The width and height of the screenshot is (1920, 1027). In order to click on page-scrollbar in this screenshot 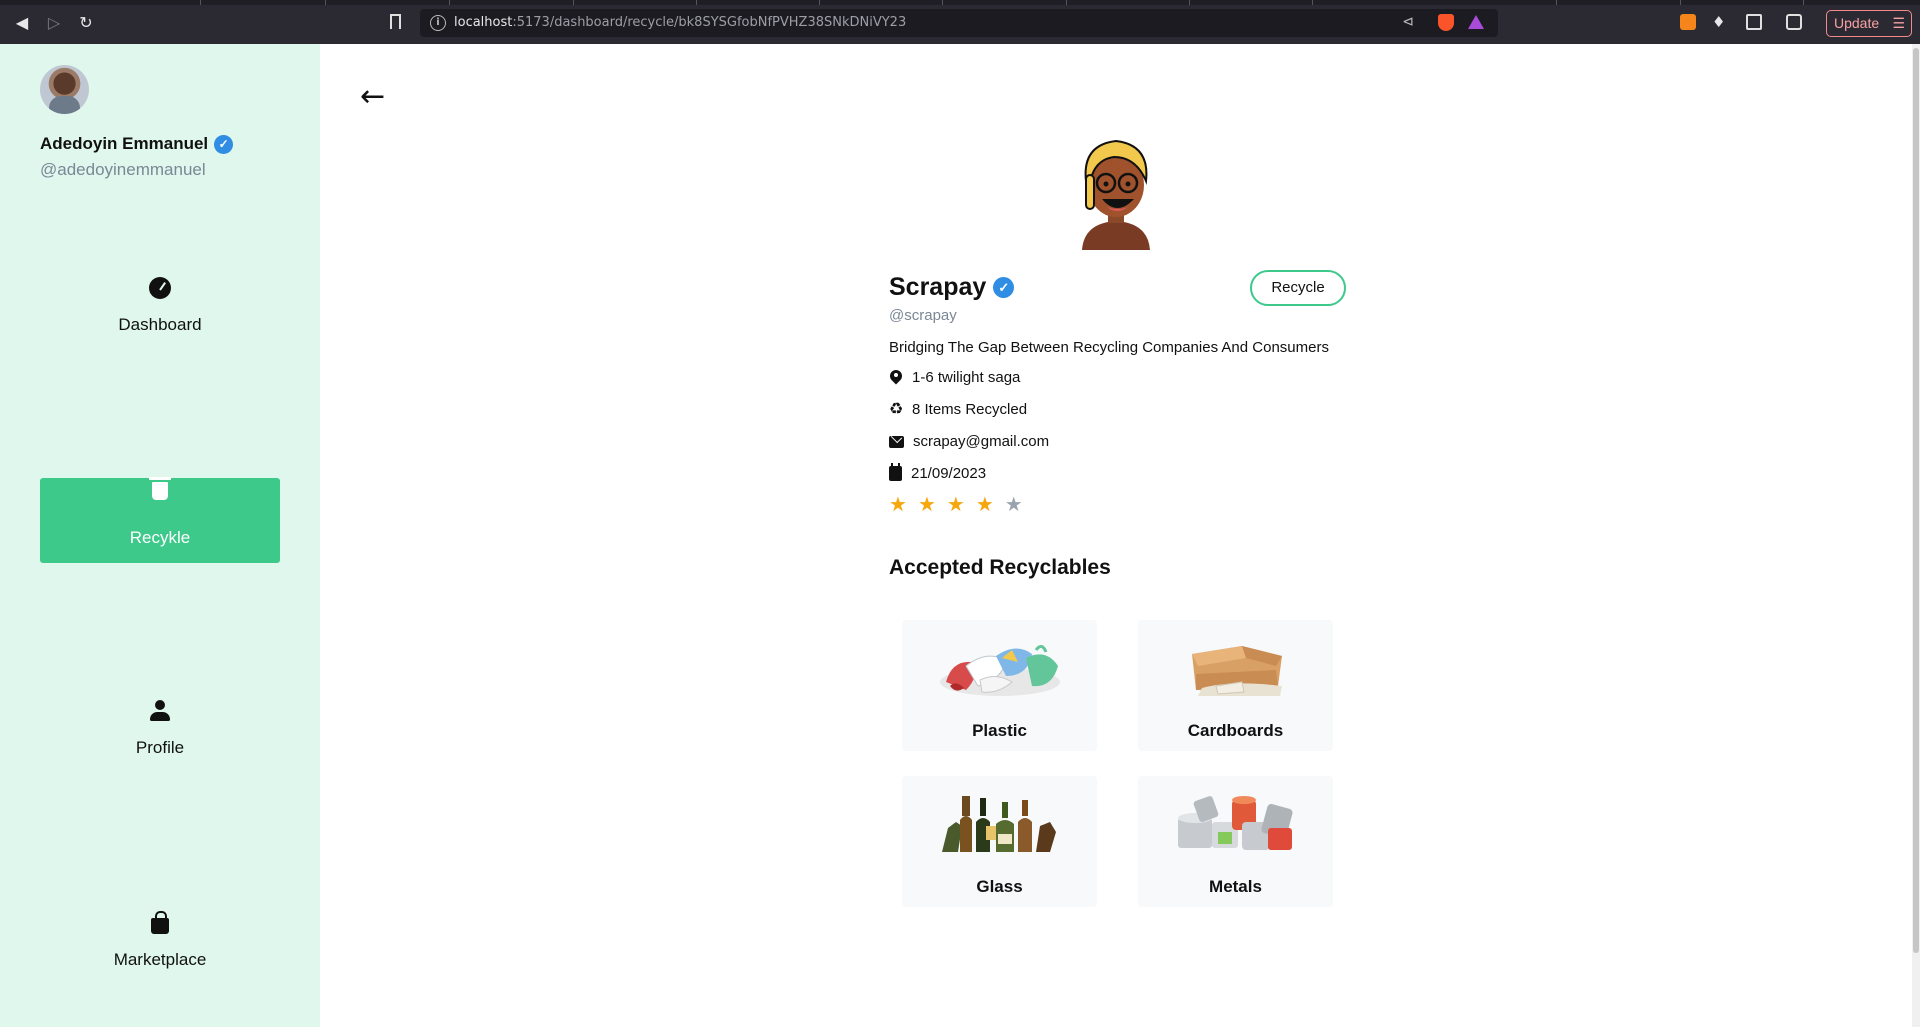, I will do `click(1916, 535)`.